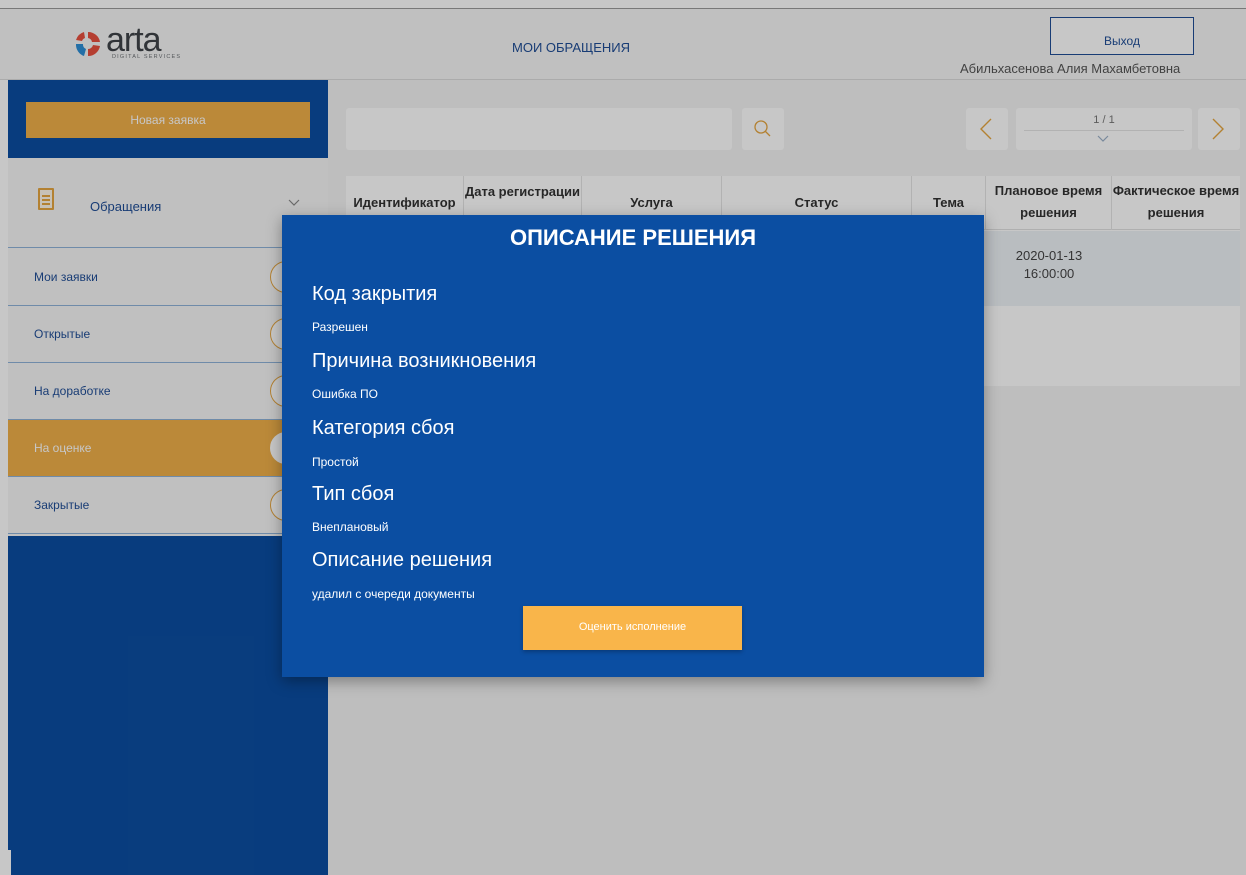 The image size is (1246, 875). I want to click on field-value-solution: удалил с очереди документы, so click(393, 594).